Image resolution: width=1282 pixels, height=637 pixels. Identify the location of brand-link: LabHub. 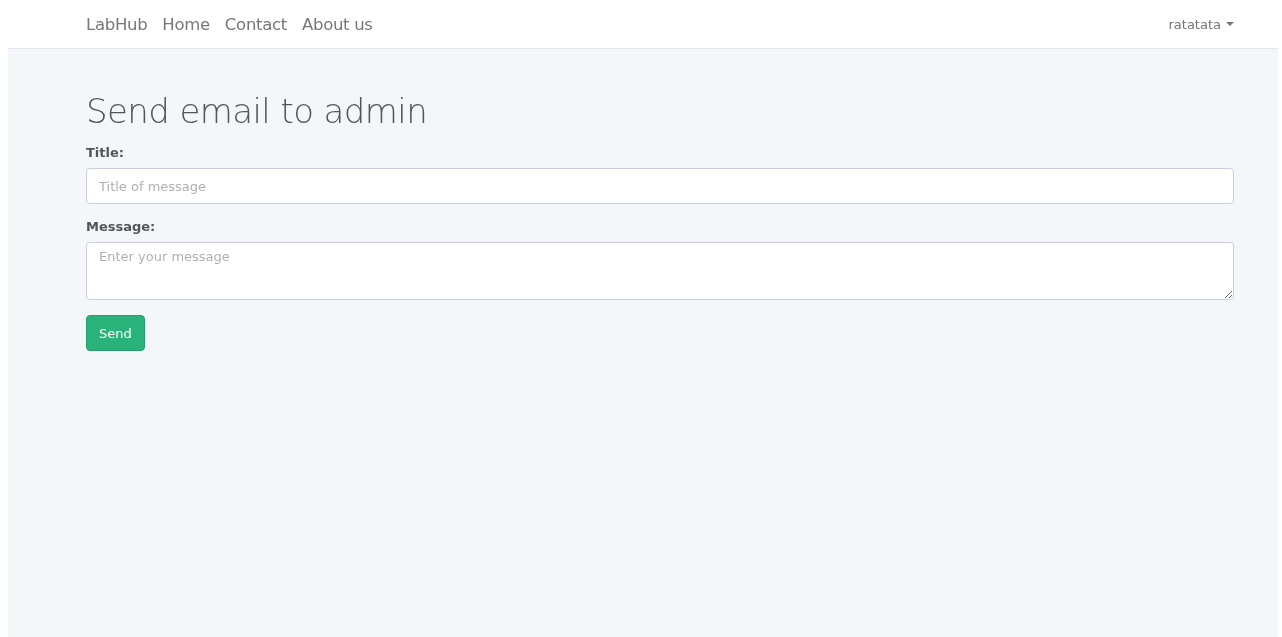
(117, 24).